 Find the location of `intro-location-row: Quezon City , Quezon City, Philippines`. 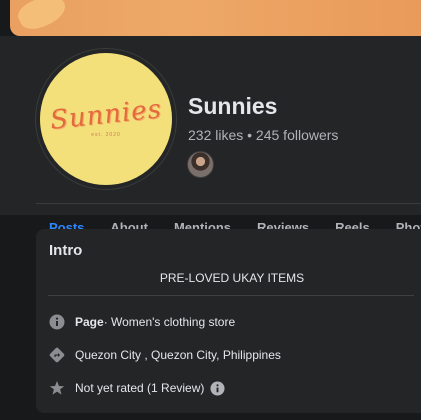

intro-location-row: Quezon City , Quezon City, Philippines is located at coordinates (165, 355).